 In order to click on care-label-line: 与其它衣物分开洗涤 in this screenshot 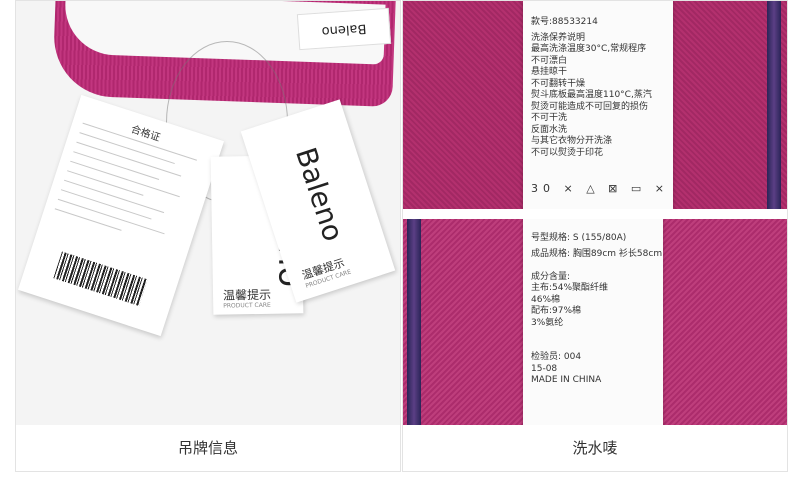, I will do `click(572, 141)`.